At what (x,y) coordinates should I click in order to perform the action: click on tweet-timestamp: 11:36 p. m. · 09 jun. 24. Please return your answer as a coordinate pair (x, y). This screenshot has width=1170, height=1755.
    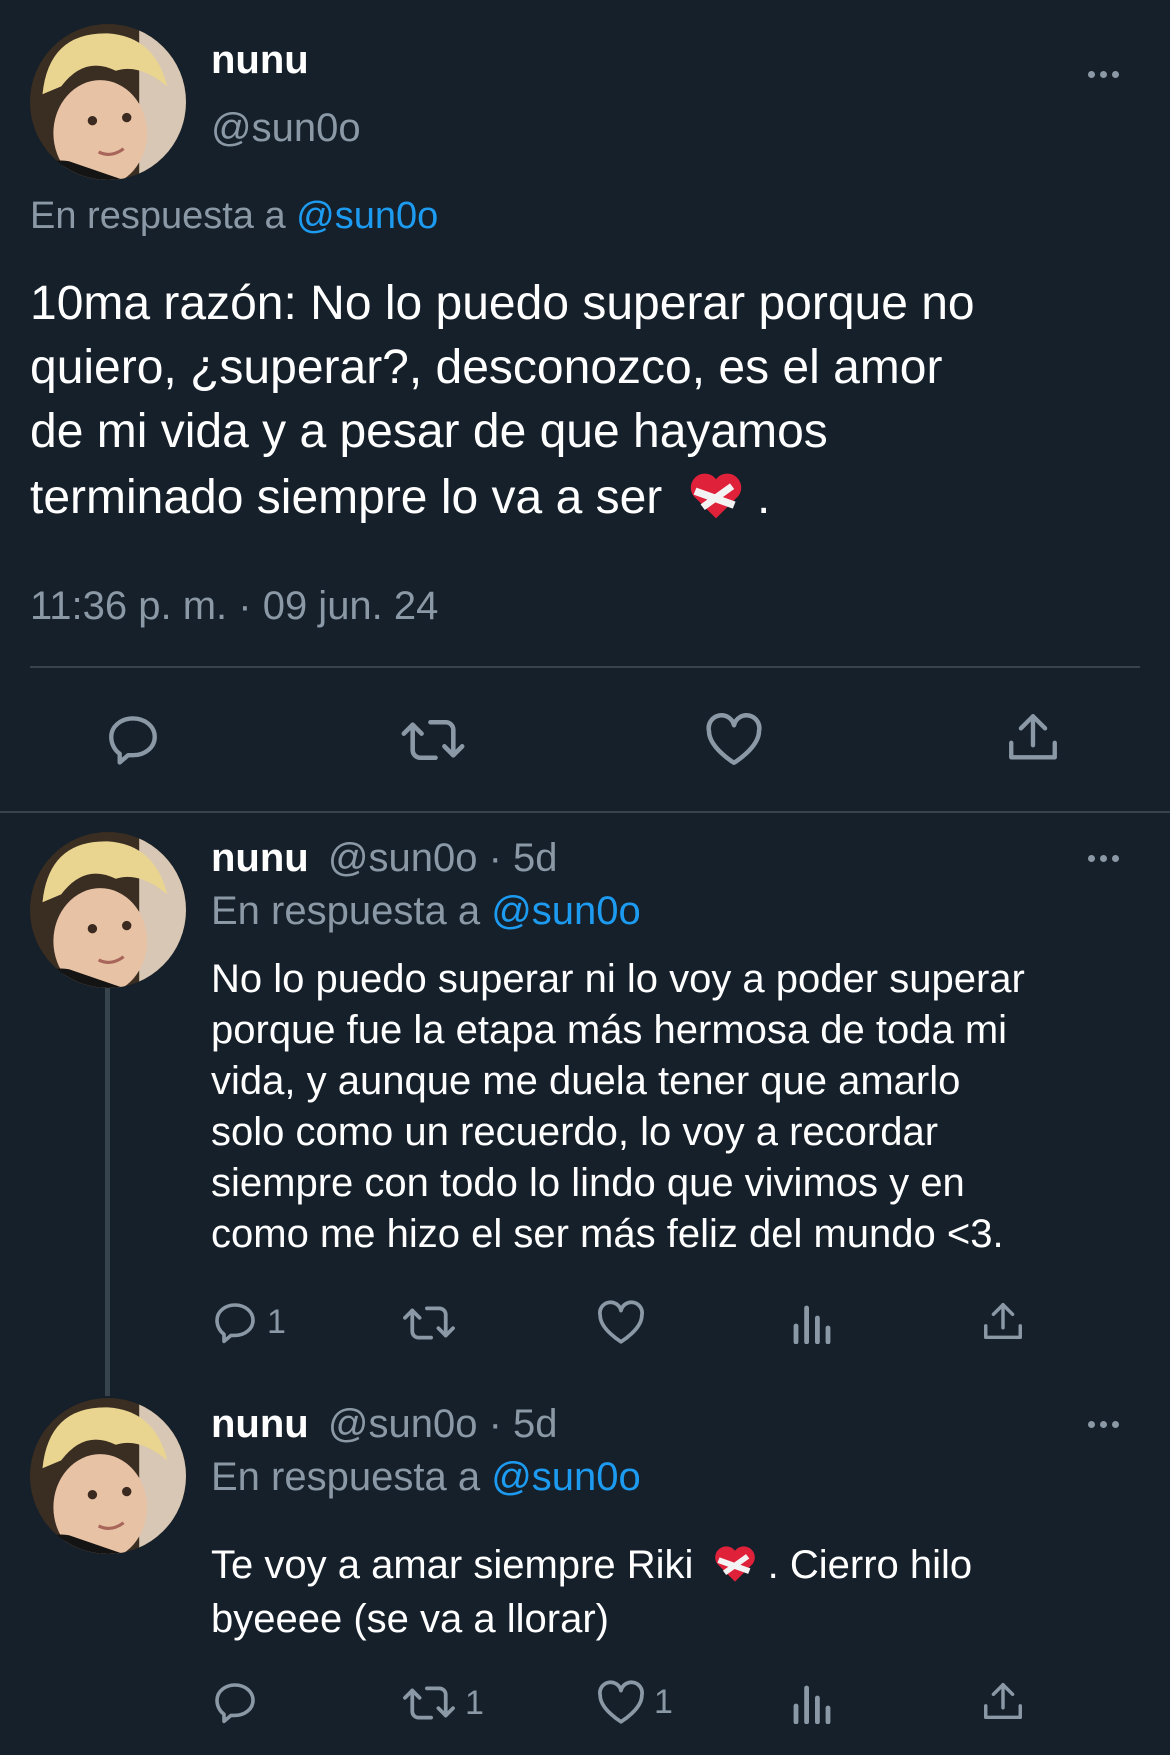
    Looking at the image, I should click on (234, 606).